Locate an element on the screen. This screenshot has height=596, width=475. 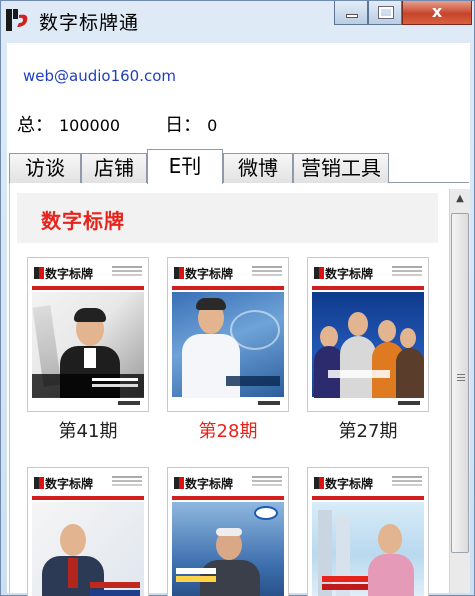
maximize-icon is located at coordinates (386, 12).